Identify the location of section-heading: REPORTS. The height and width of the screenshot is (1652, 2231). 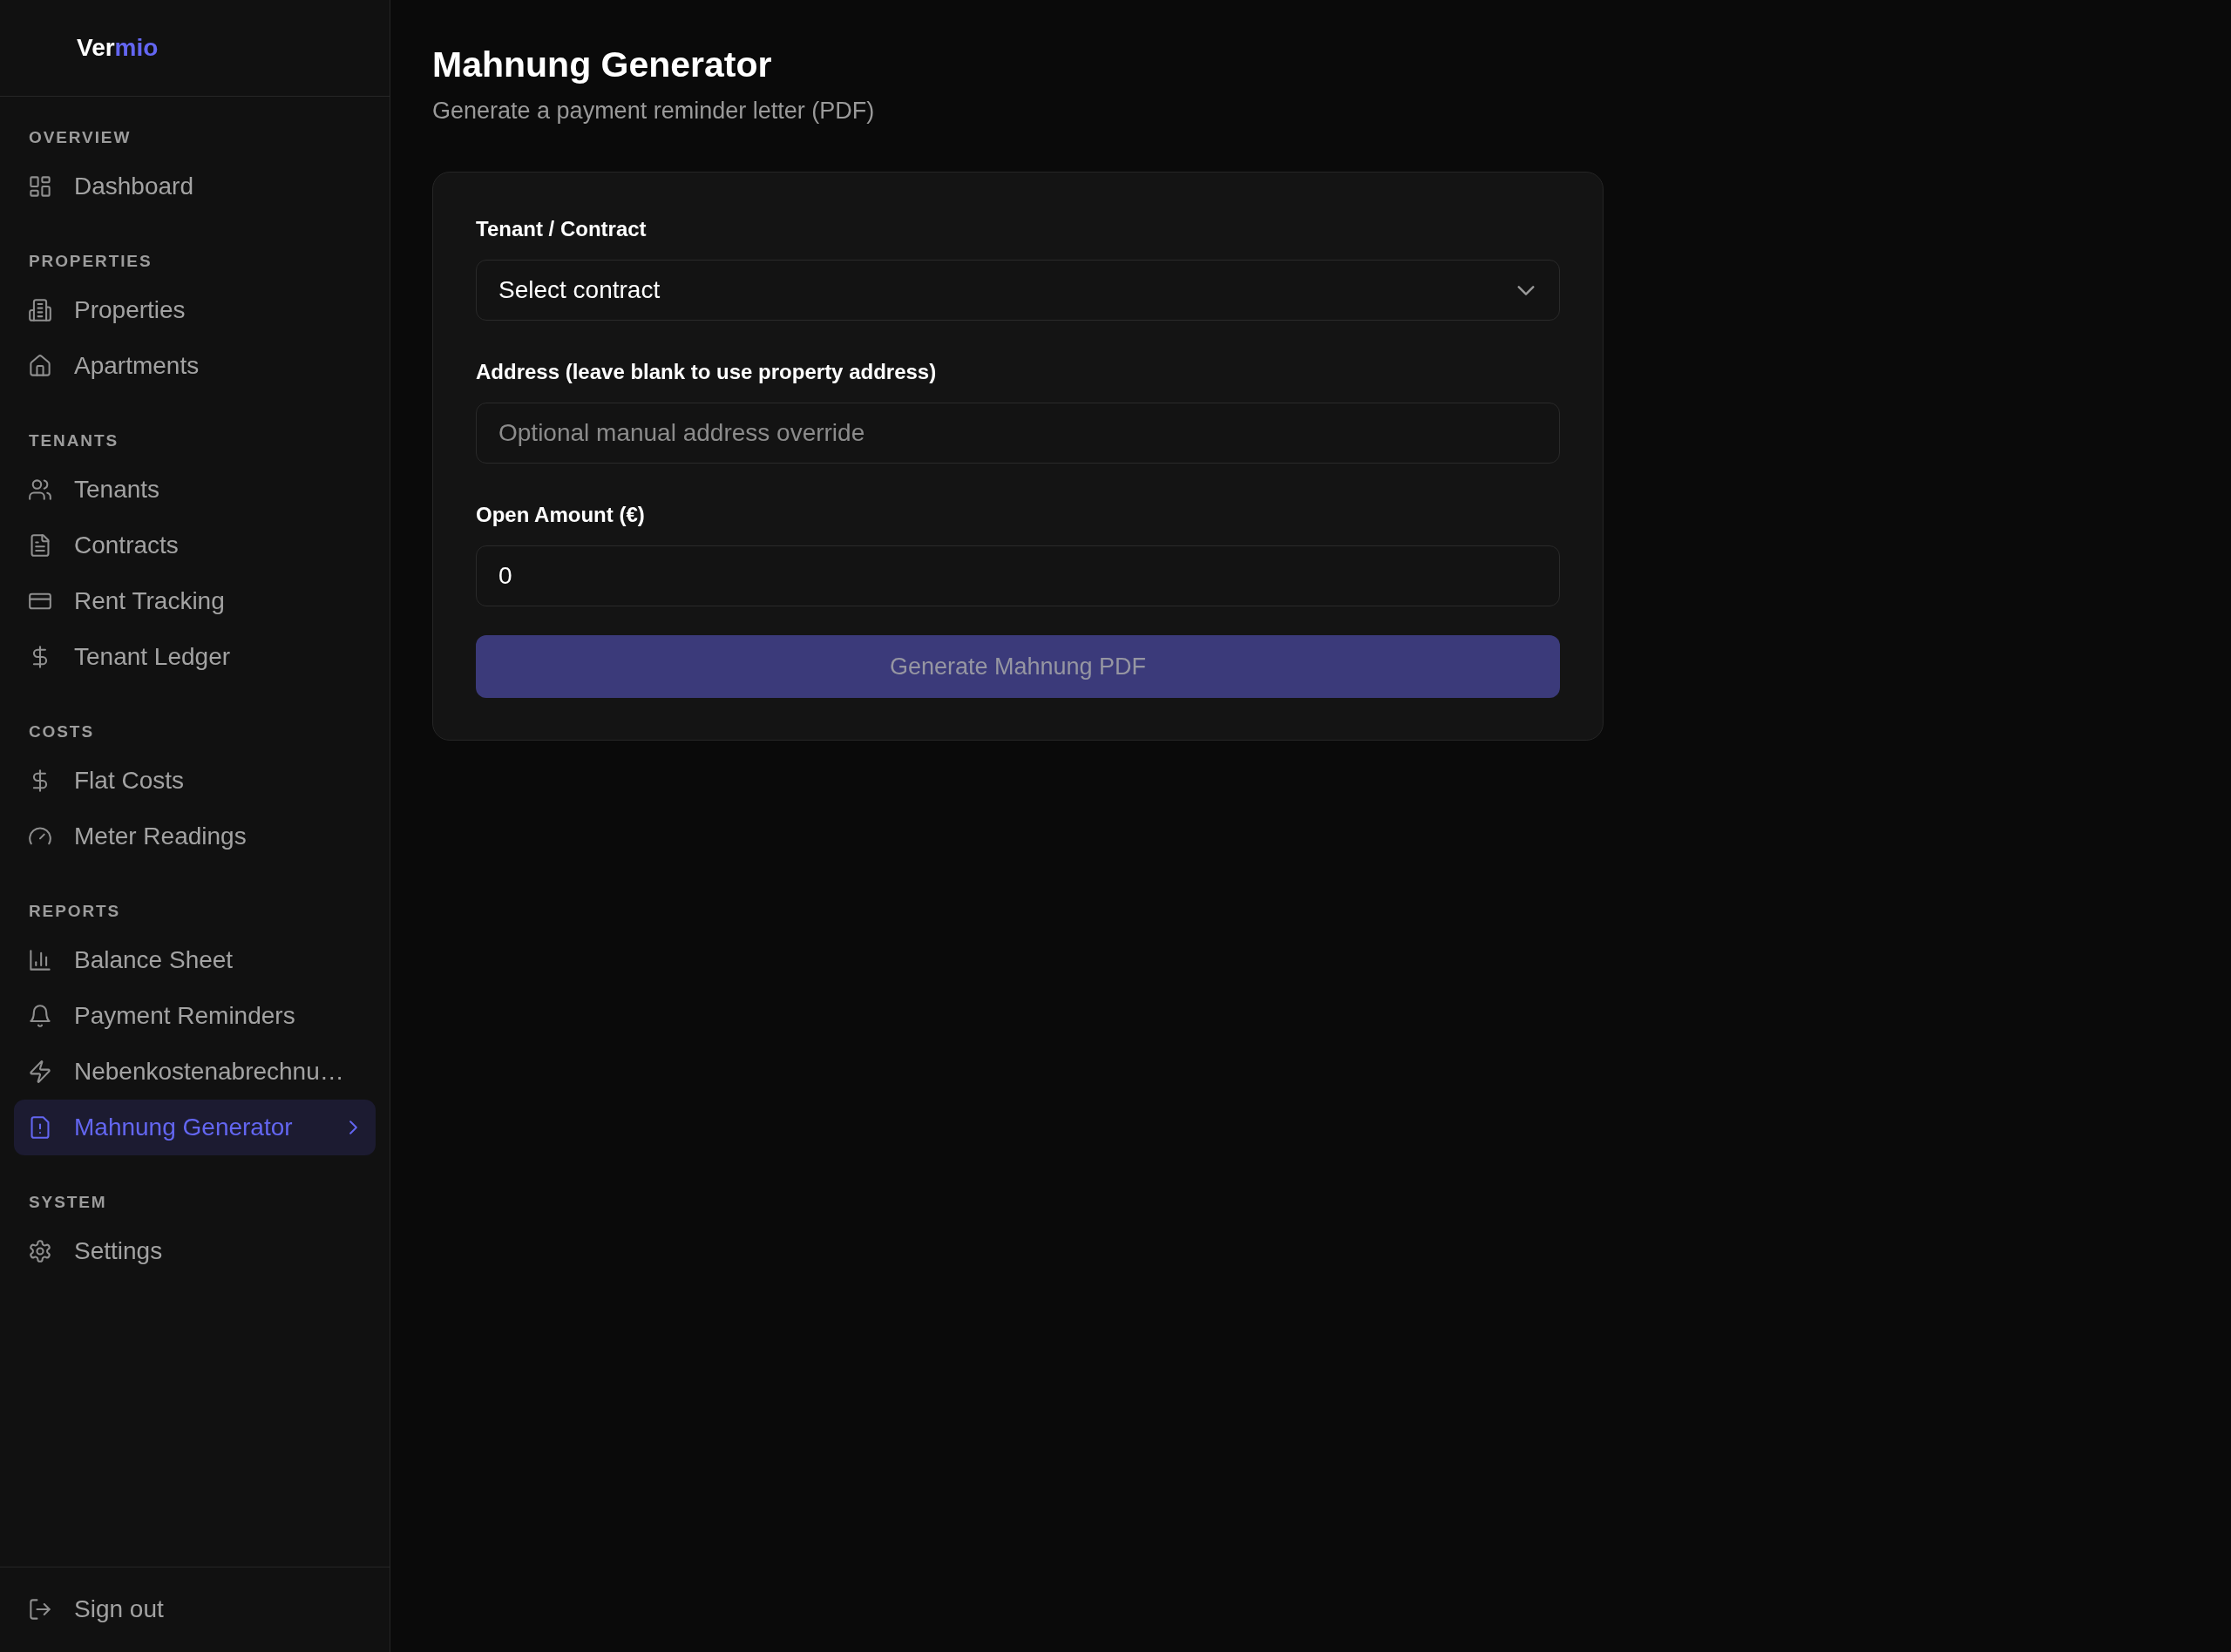
(75, 911).